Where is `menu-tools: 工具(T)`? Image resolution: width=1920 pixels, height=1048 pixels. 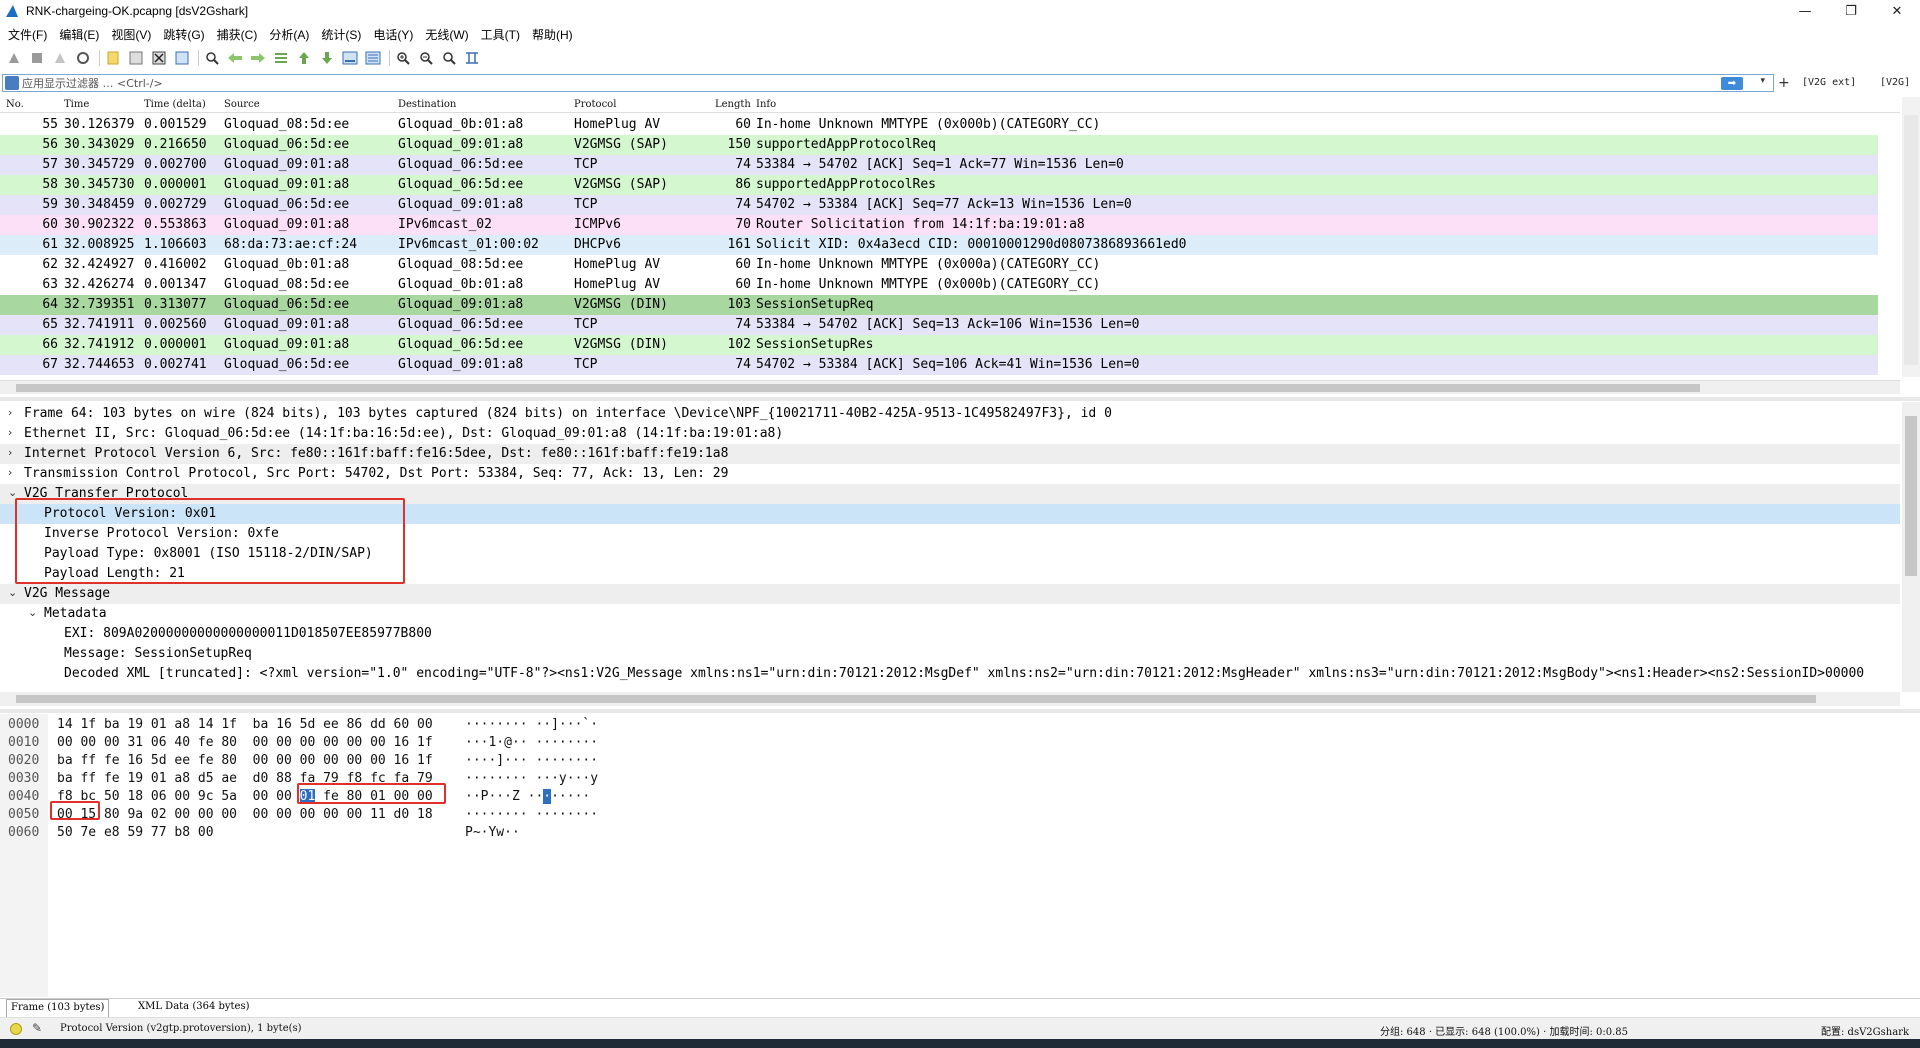
menu-tools: 工具(T) is located at coordinates (502, 34).